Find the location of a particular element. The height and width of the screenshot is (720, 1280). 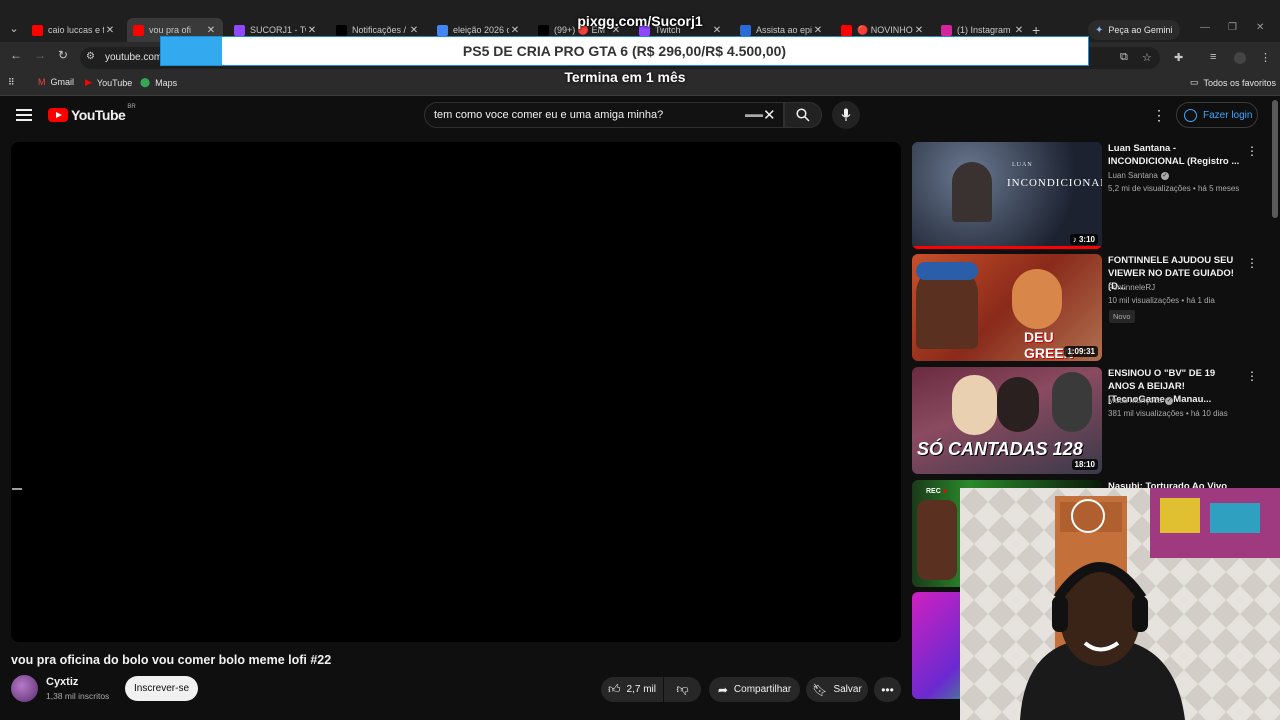

scrollbar-thumb is located at coordinates (1275, 159).